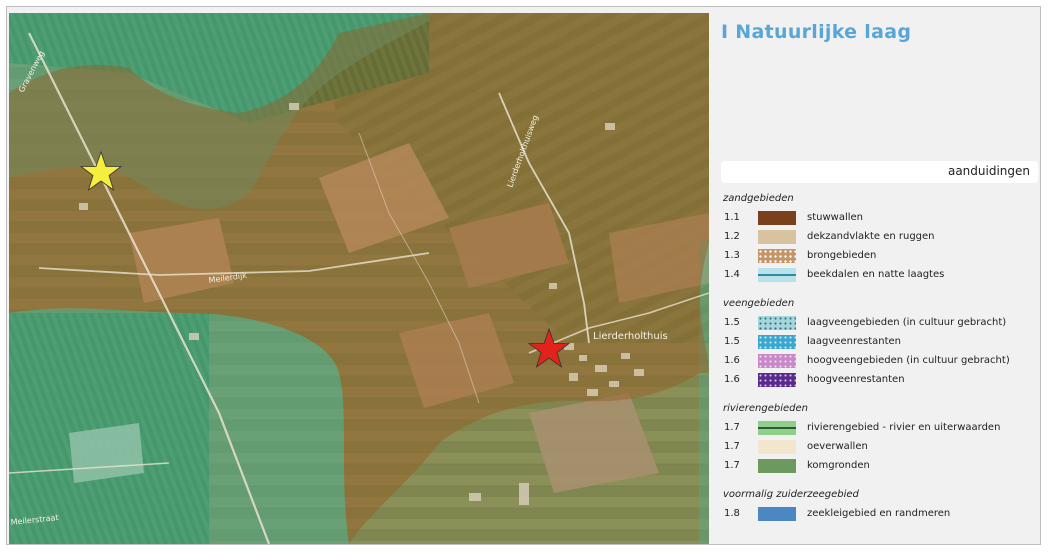  I want to click on legend-group-title: voormalig zuiderzeegebied, so click(791, 494).